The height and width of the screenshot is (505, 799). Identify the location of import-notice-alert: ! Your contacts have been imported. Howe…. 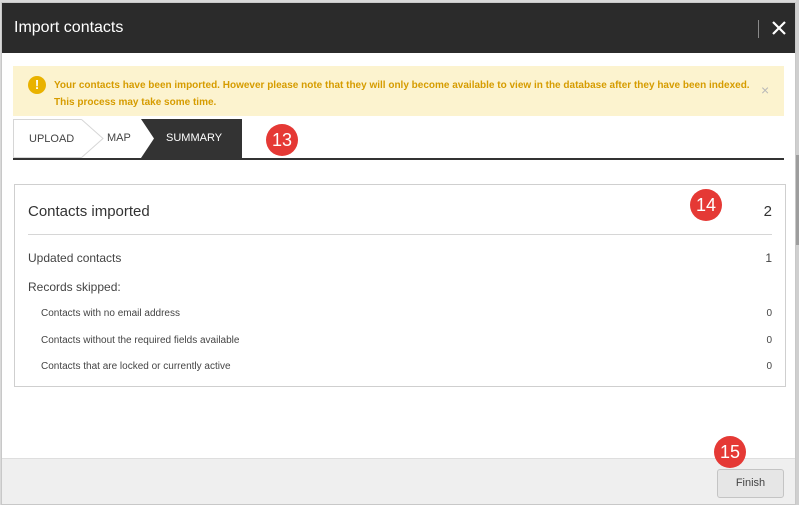
(398, 91).